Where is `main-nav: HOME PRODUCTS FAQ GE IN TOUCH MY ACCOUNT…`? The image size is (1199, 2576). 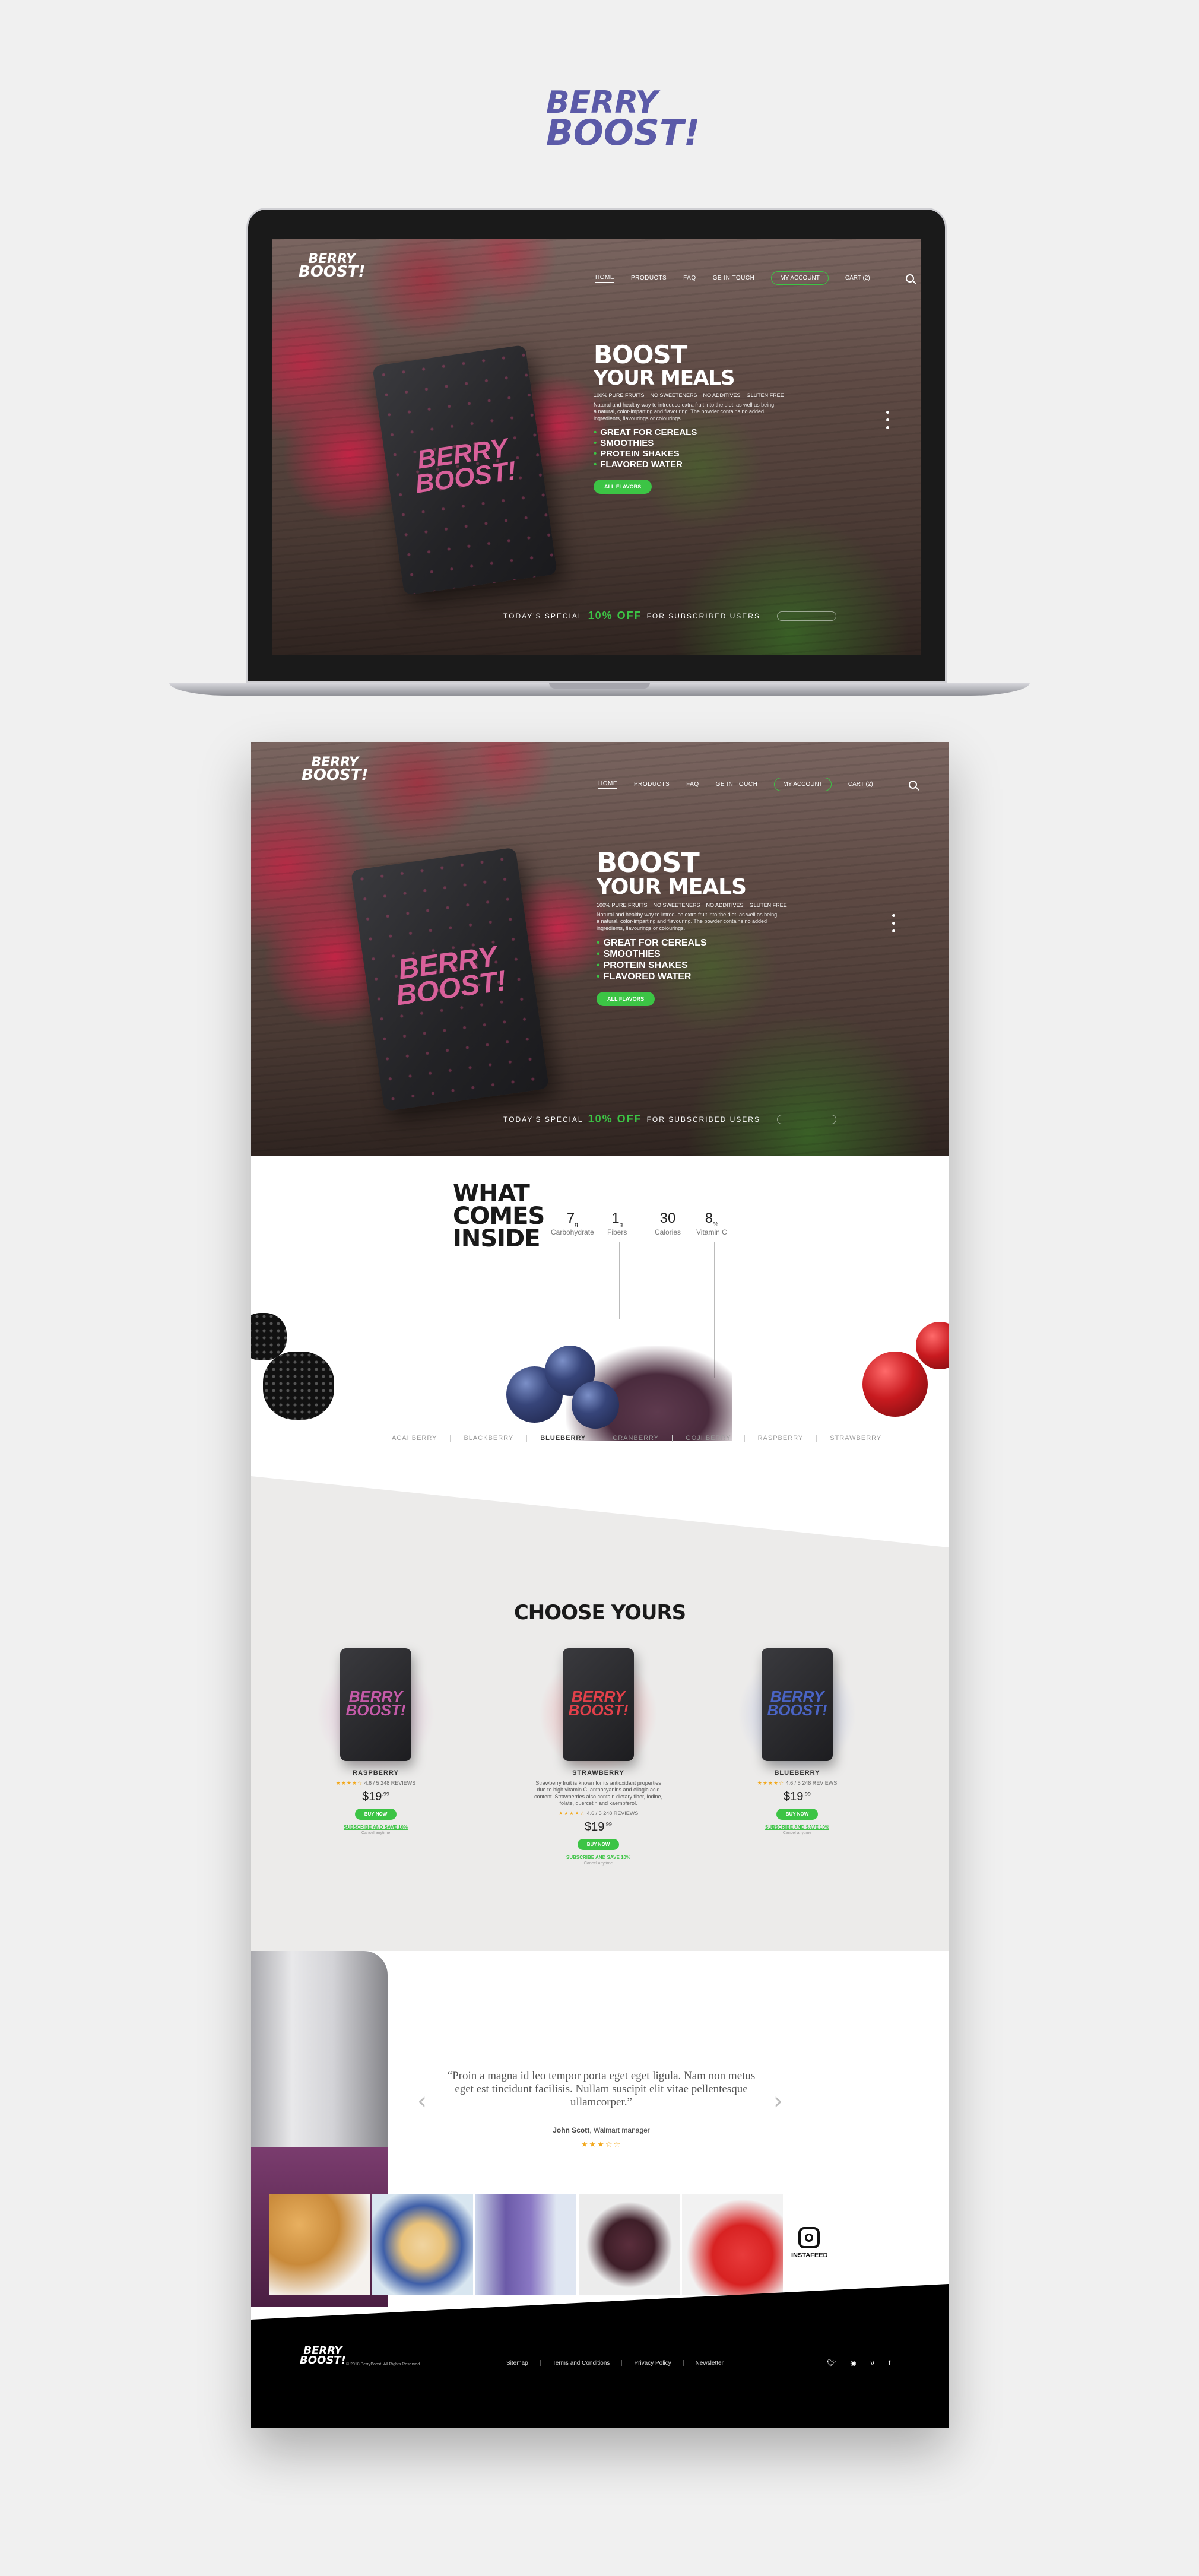 main-nav: HOME PRODUCTS FAQ GE IN TOUCH MY ACCOUNT… is located at coordinates (757, 784).